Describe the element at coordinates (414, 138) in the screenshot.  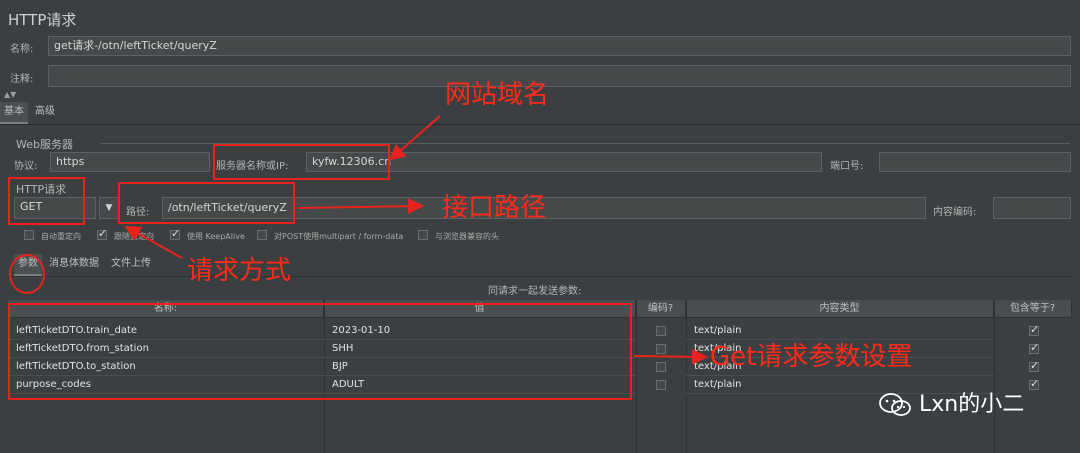
I see `domain-arrow` at that location.